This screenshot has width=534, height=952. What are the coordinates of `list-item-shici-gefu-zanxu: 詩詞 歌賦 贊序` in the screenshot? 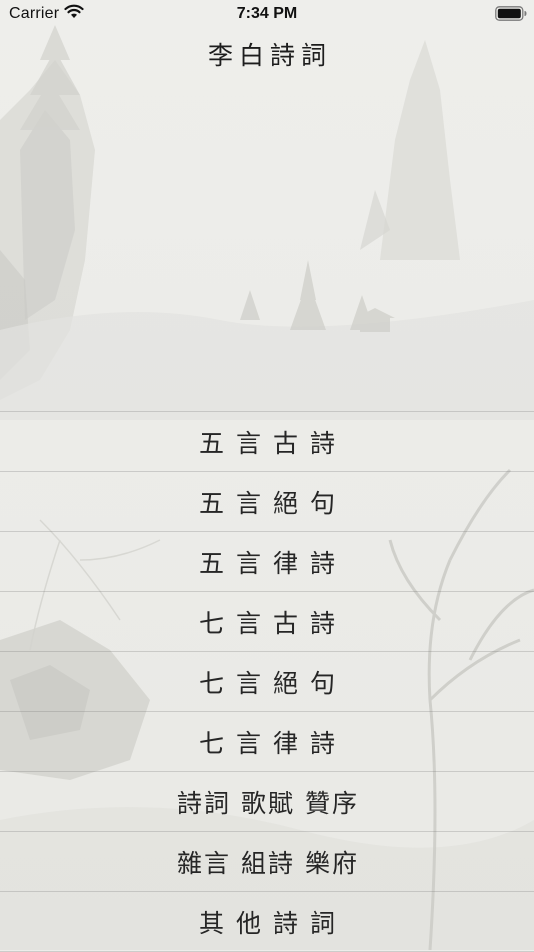 It's located at (267, 802).